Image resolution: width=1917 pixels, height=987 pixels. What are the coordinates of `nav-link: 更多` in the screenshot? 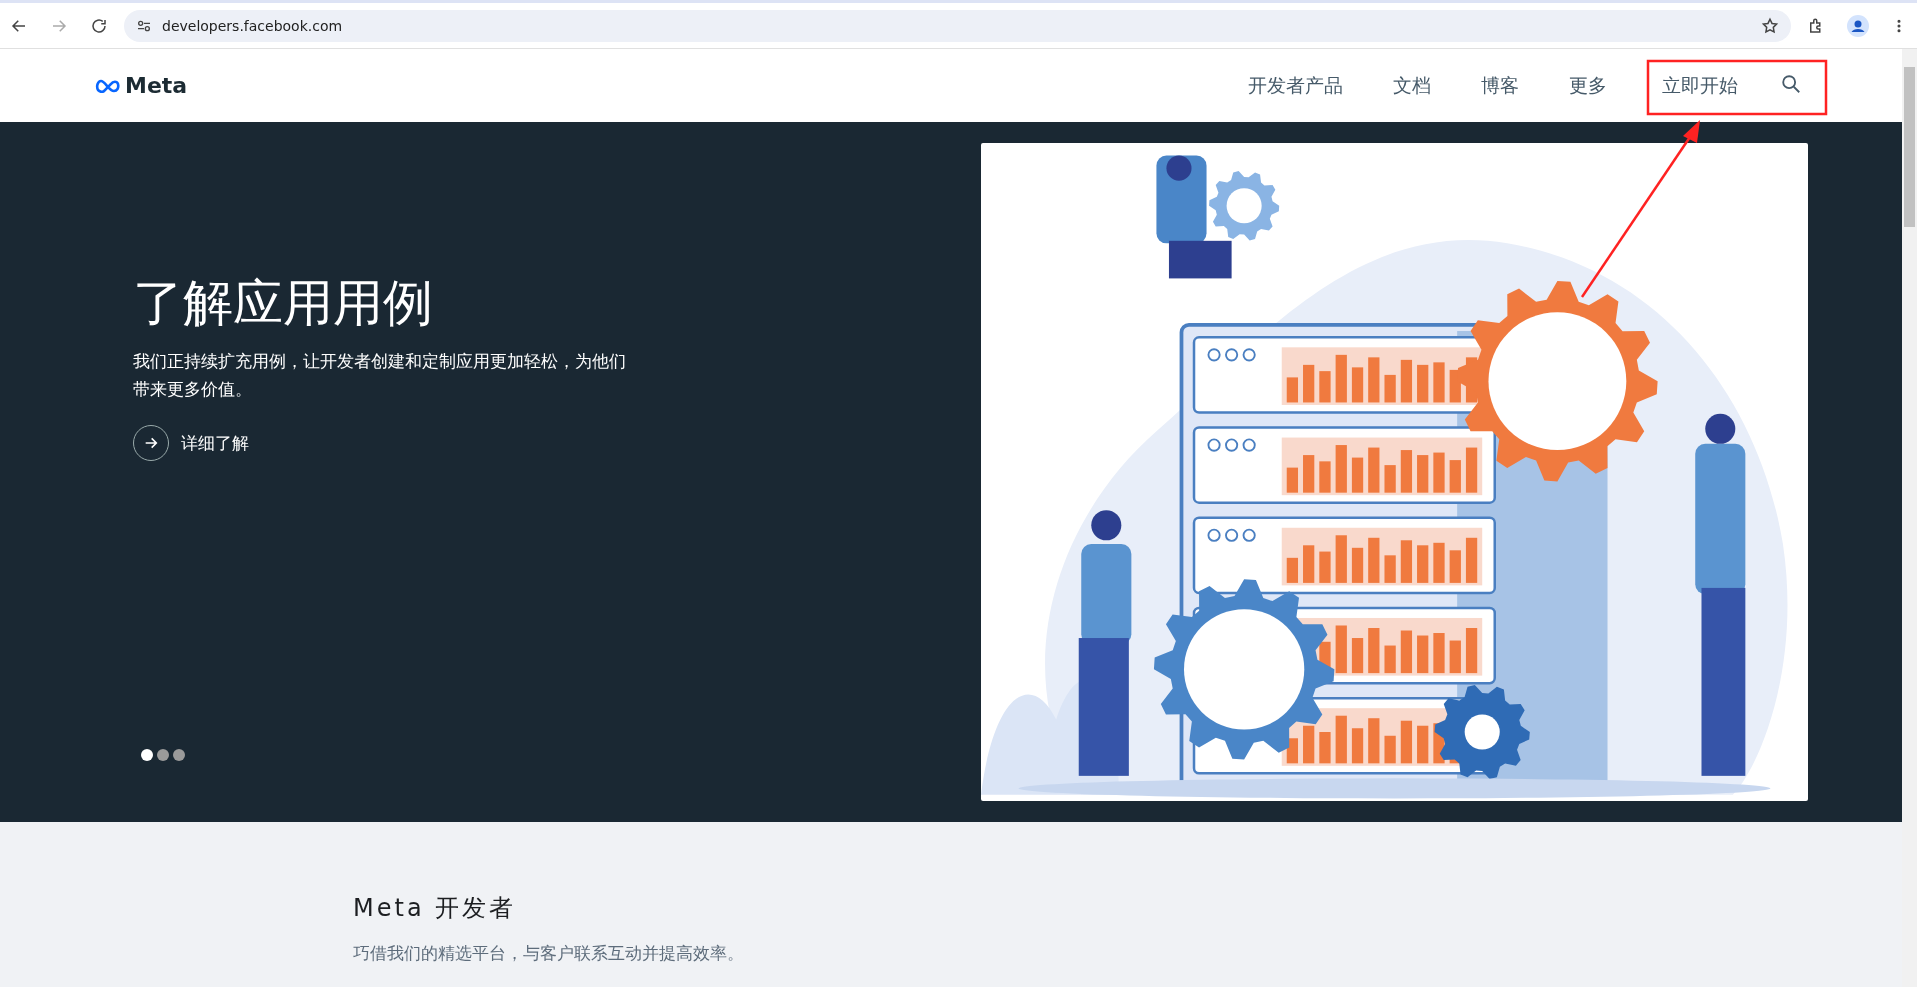 It's located at (1588, 85).